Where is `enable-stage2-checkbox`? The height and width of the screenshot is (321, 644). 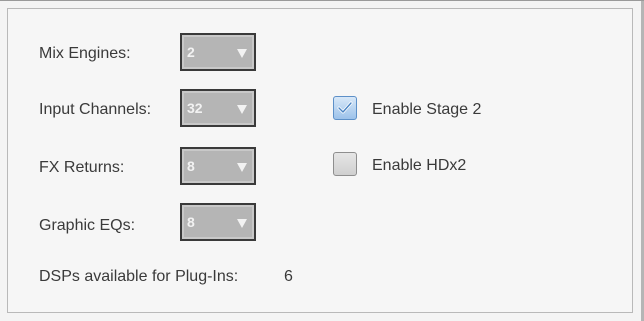 enable-stage2-checkbox is located at coordinates (345, 108).